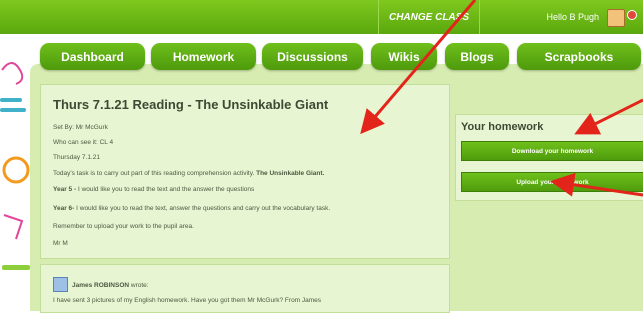 The width and height of the screenshot is (643, 313). I want to click on post-set-by: Set By: Mr McGurk, so click(80, 127).